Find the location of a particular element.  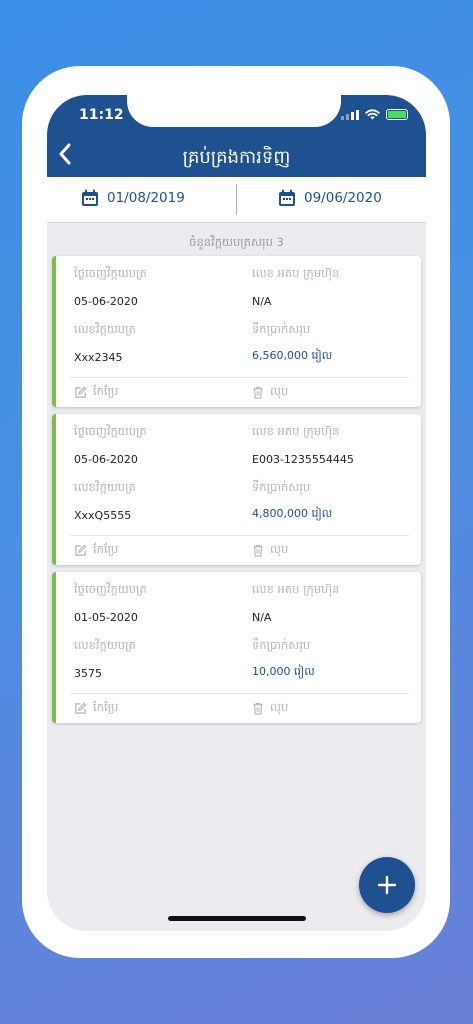

total-amount-value: 4,800,000 រៀល is located at coordinates (292, 513).